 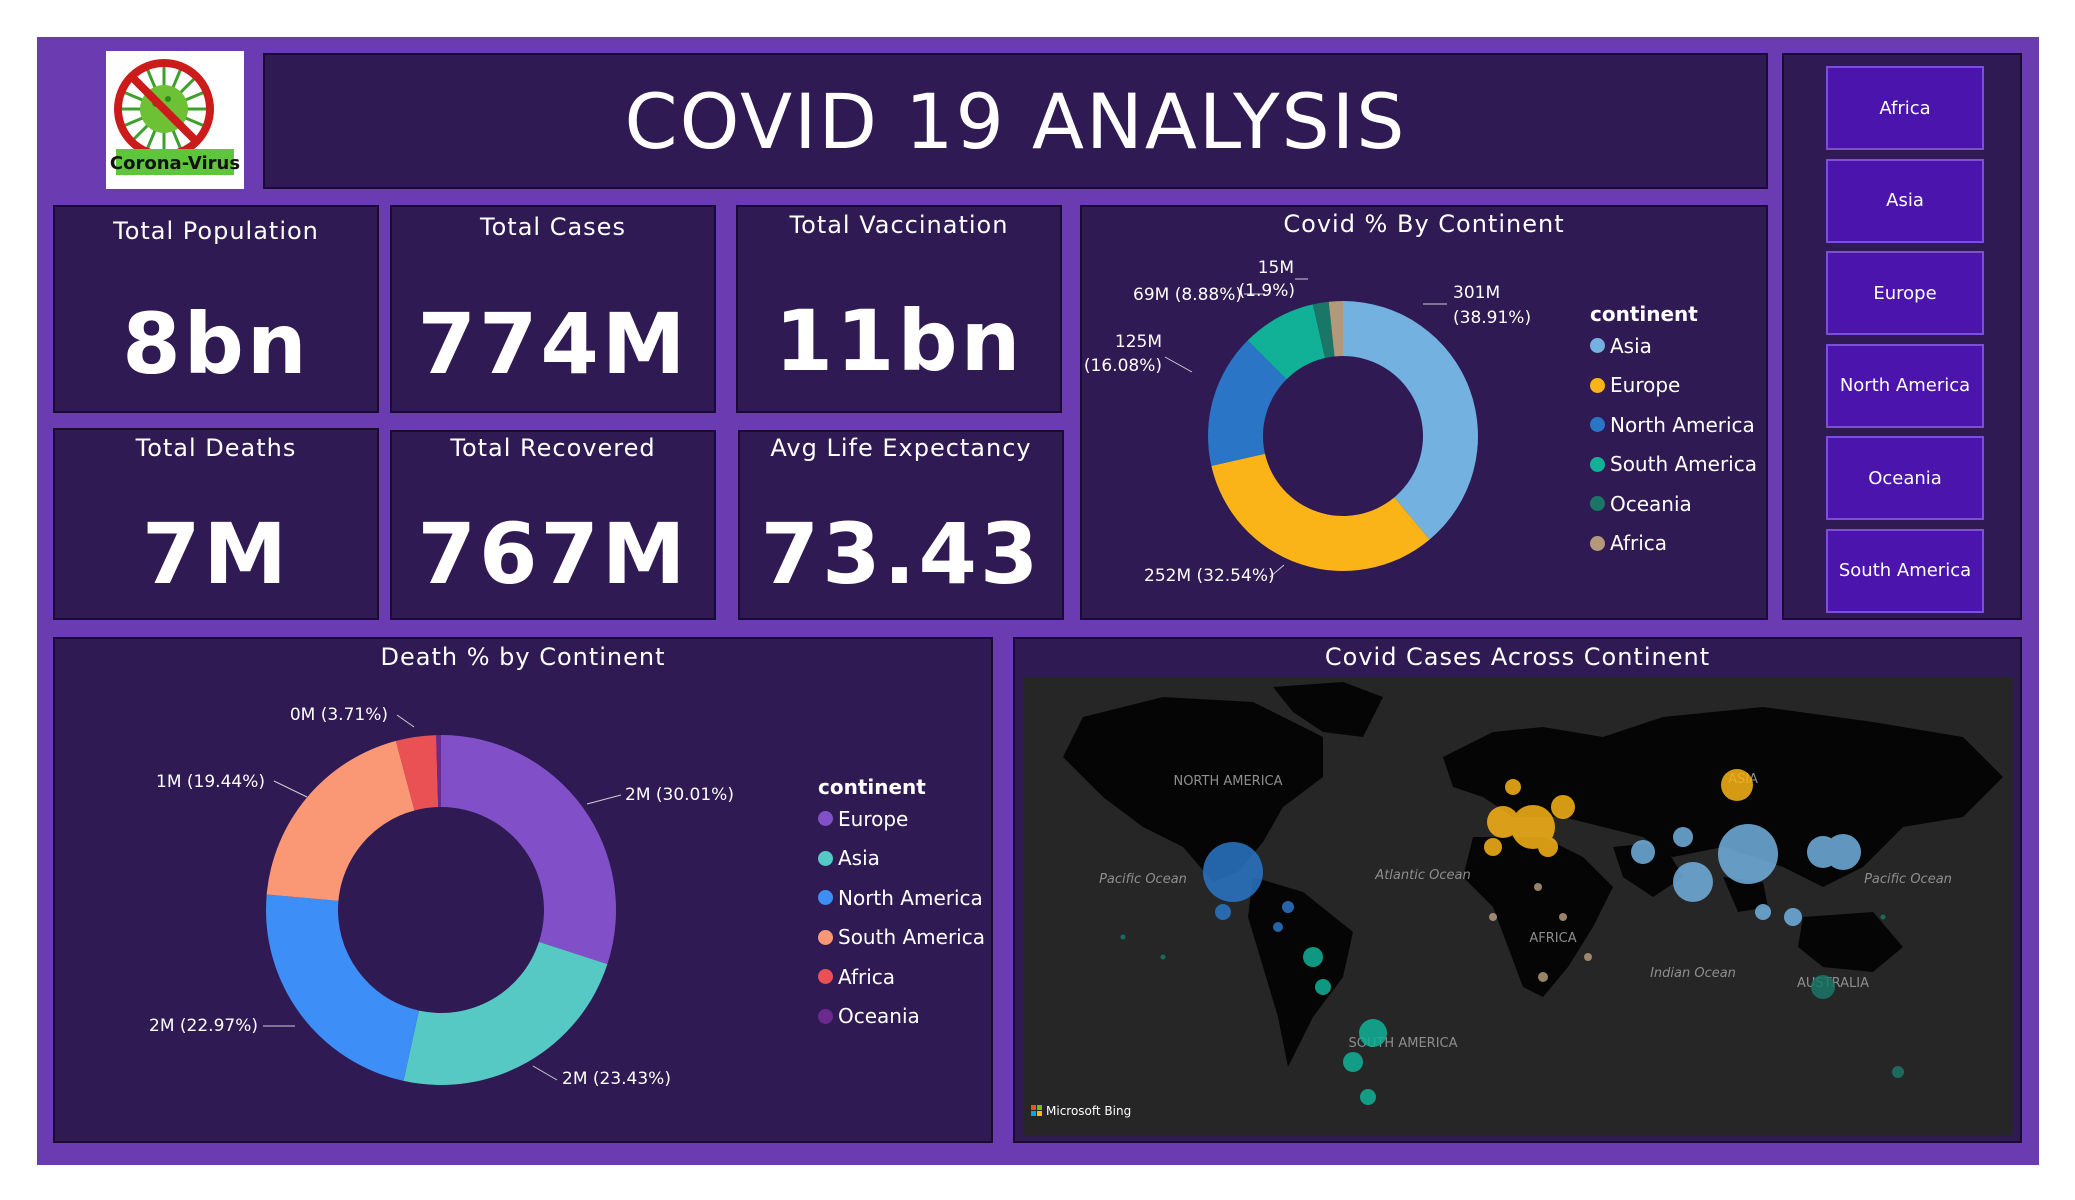 What do you see at coordinates (553, 448) in the screenshot?
I see `kpi-label: Total Recovered` at bounding box center [553, 448].